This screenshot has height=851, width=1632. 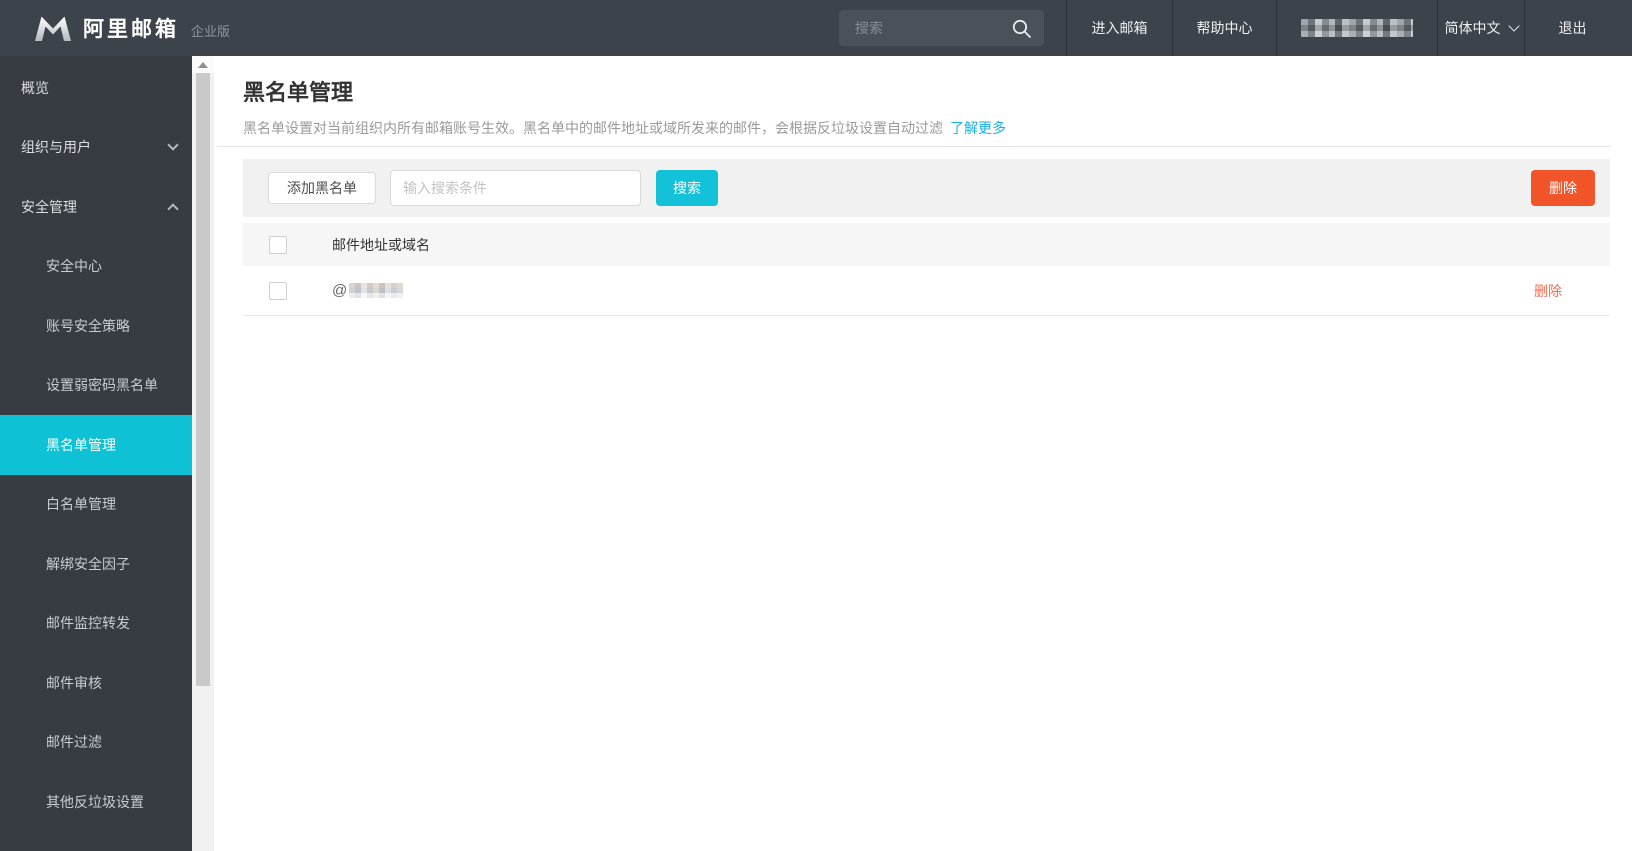 What do you see at coordinates (926, 244) in the screenshot?
I see `table-header-row: 邮件地址或域名` at bounding box center [926, 244].